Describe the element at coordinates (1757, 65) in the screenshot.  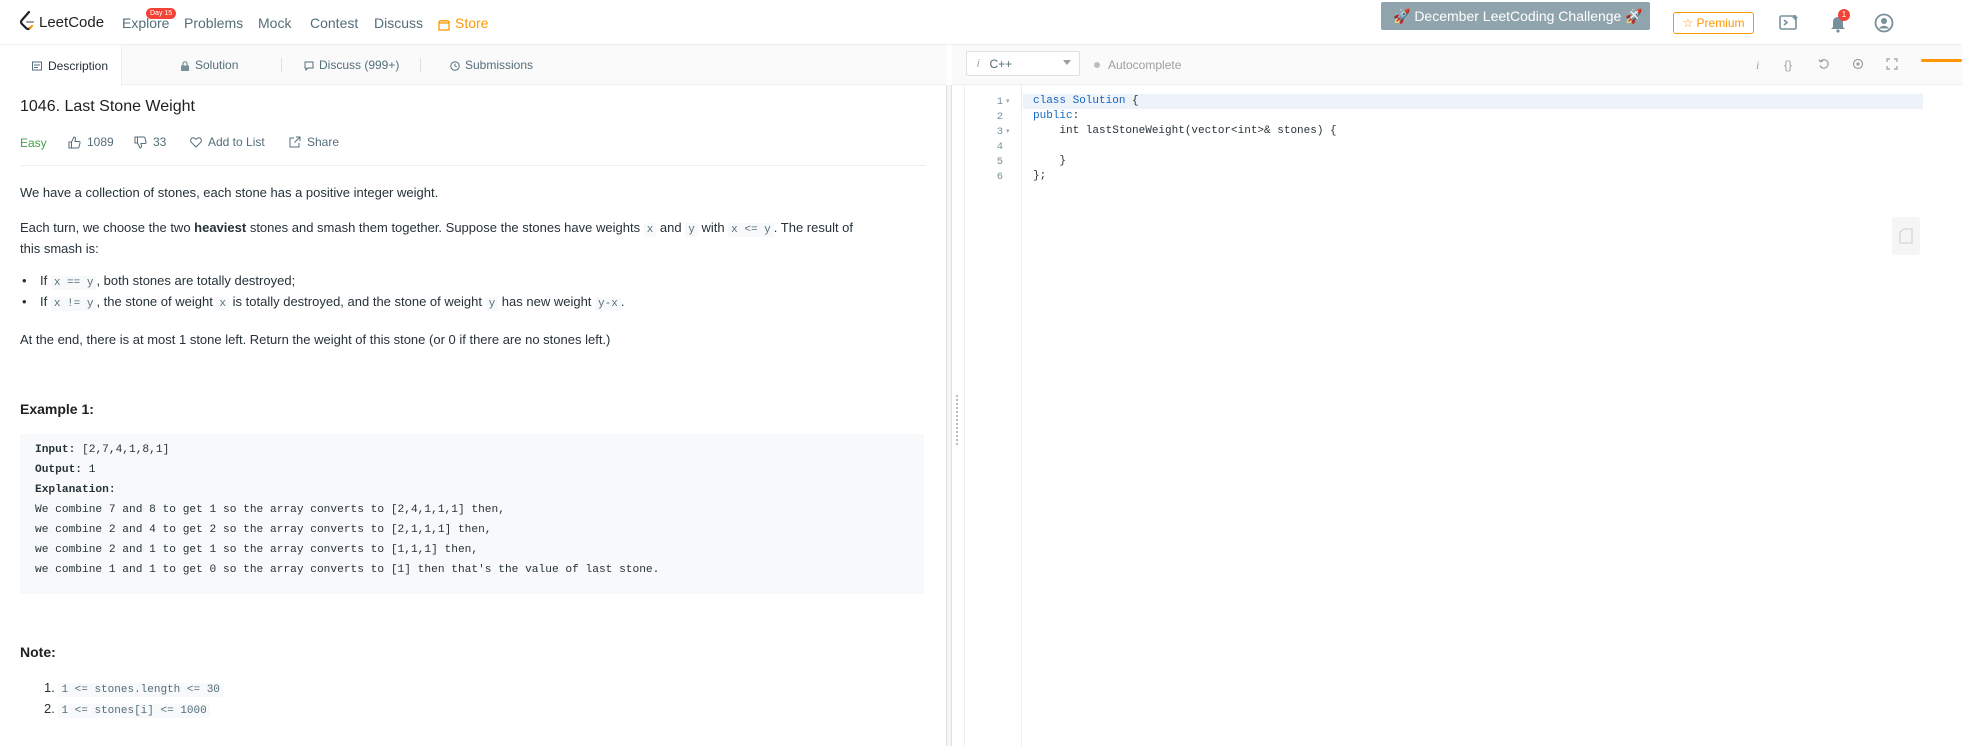
I see `info-icon: i` at that location.